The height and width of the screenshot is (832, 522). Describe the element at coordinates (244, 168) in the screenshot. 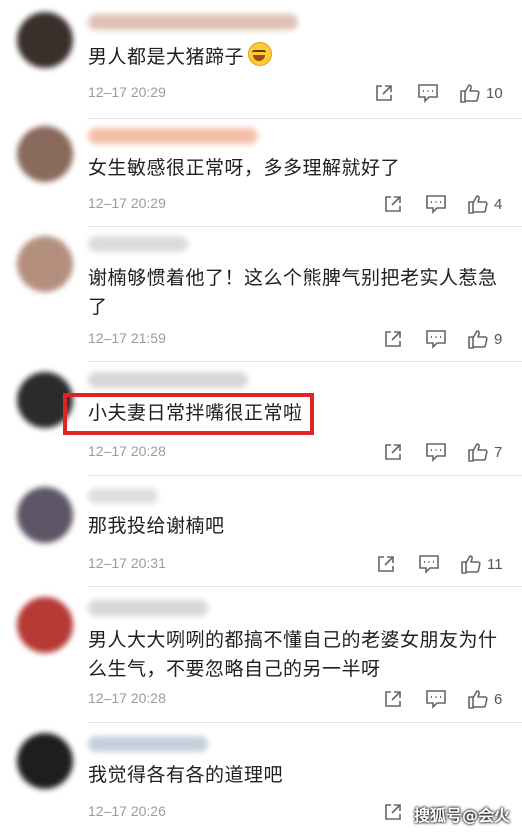

I see `comment-text: 女生敏感很正常呀，多多理解就好了` at that location.